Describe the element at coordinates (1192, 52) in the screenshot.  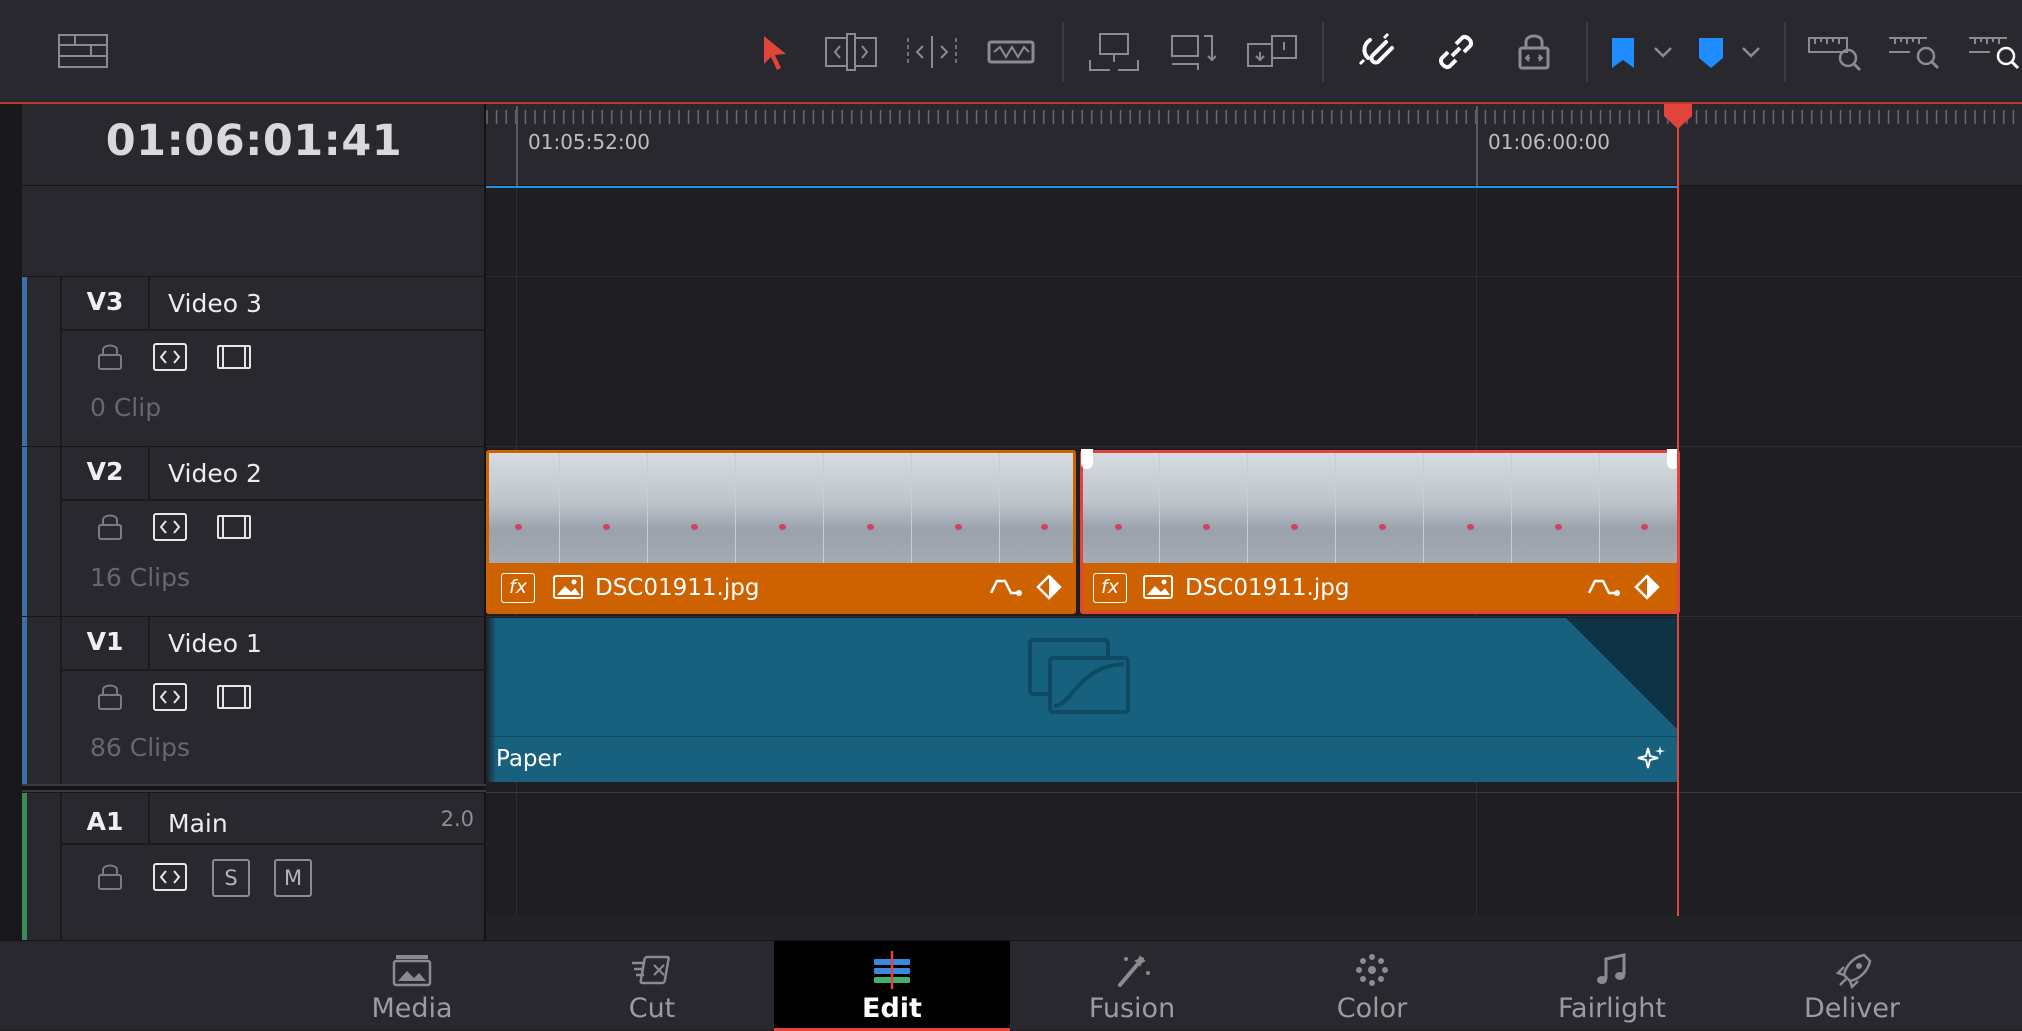
I see `overwrite-clip-icon` at that location.